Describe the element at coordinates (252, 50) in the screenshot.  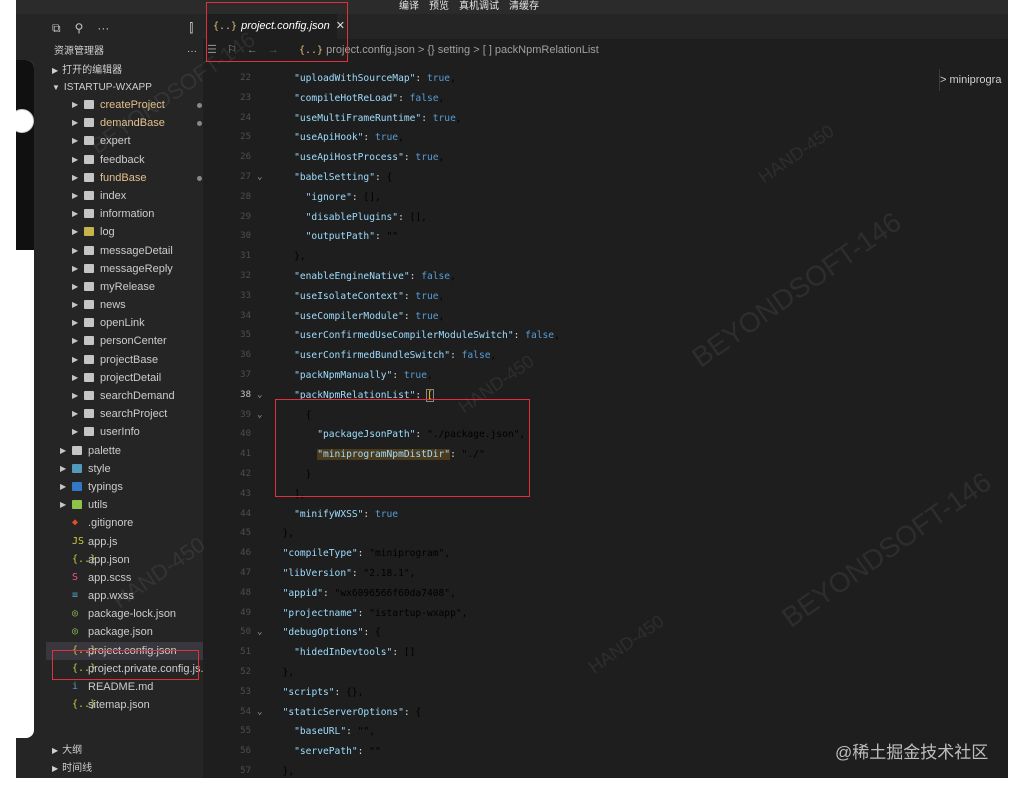
I see `back-arrow-icon: ←` at that location.